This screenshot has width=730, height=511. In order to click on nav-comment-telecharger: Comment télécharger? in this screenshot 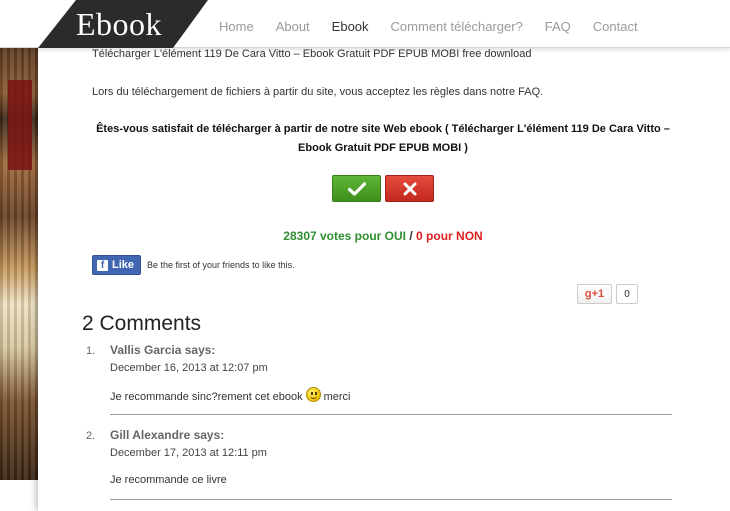, I will do `click(457, 26)`.